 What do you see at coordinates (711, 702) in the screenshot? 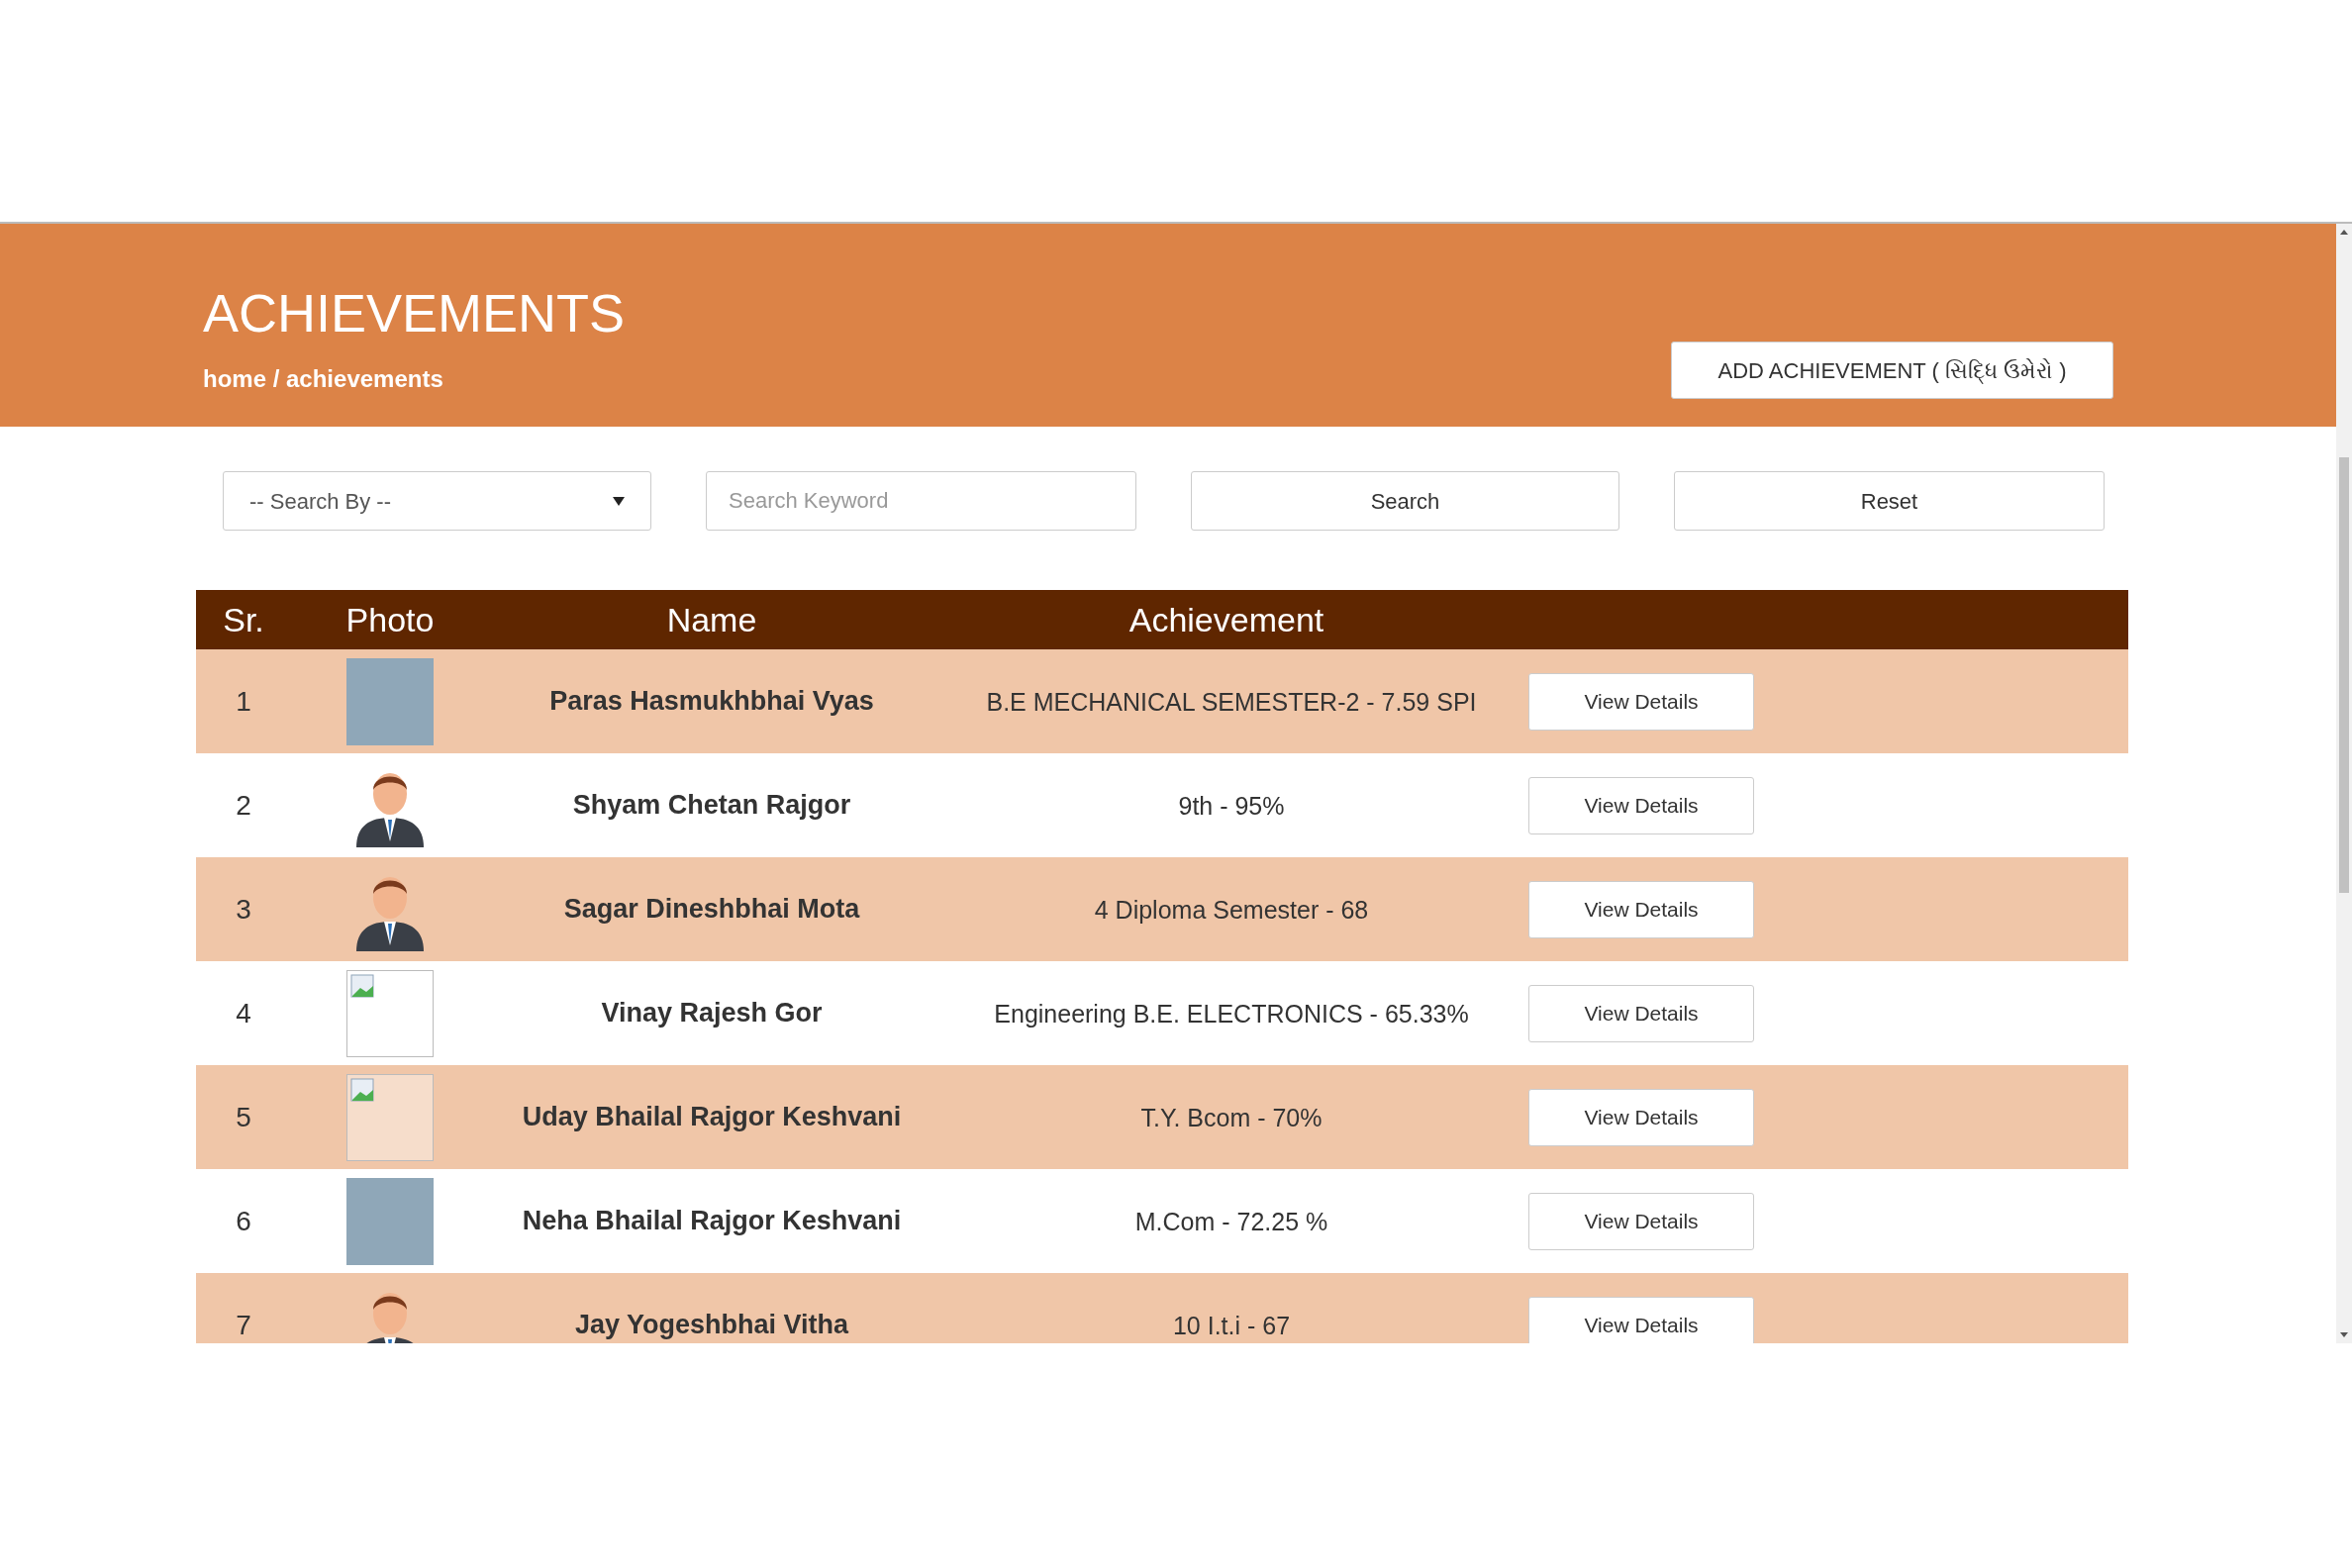
I see `student-name: Paras Hasmukhbhai Vyas` at bounding box center [711, 702].